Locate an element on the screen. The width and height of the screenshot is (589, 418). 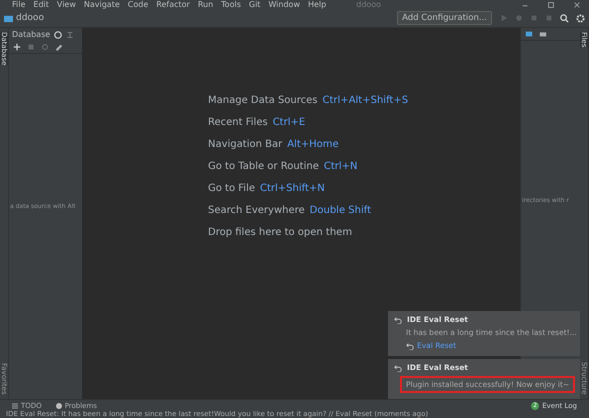
menu-item: Window is located at coordinates (284, 4).